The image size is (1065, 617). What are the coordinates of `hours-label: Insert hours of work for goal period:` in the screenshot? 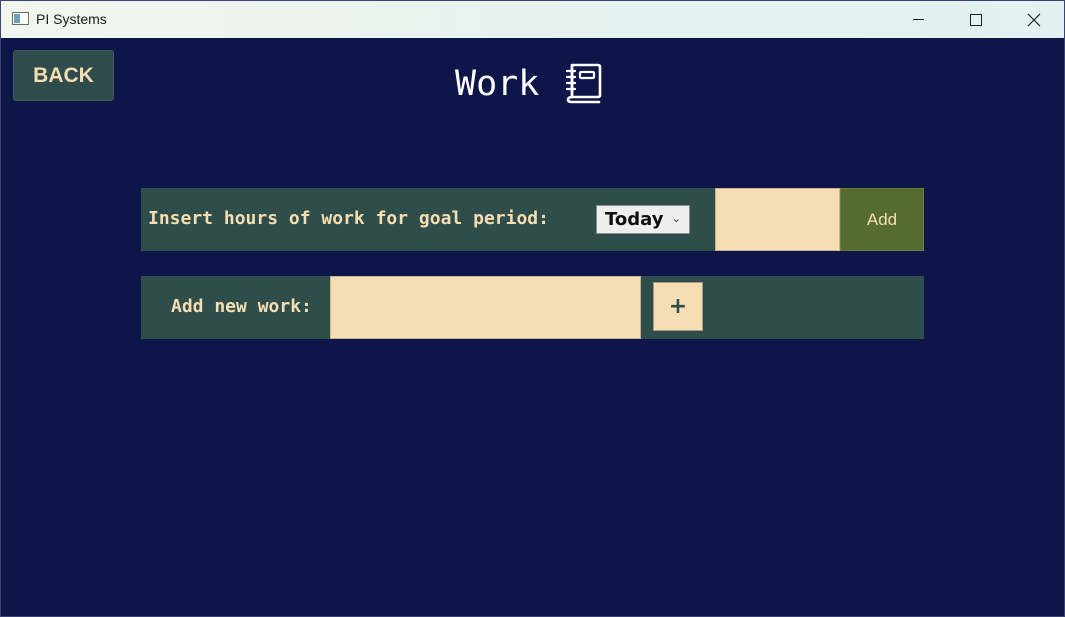 It's located at (348, 218).